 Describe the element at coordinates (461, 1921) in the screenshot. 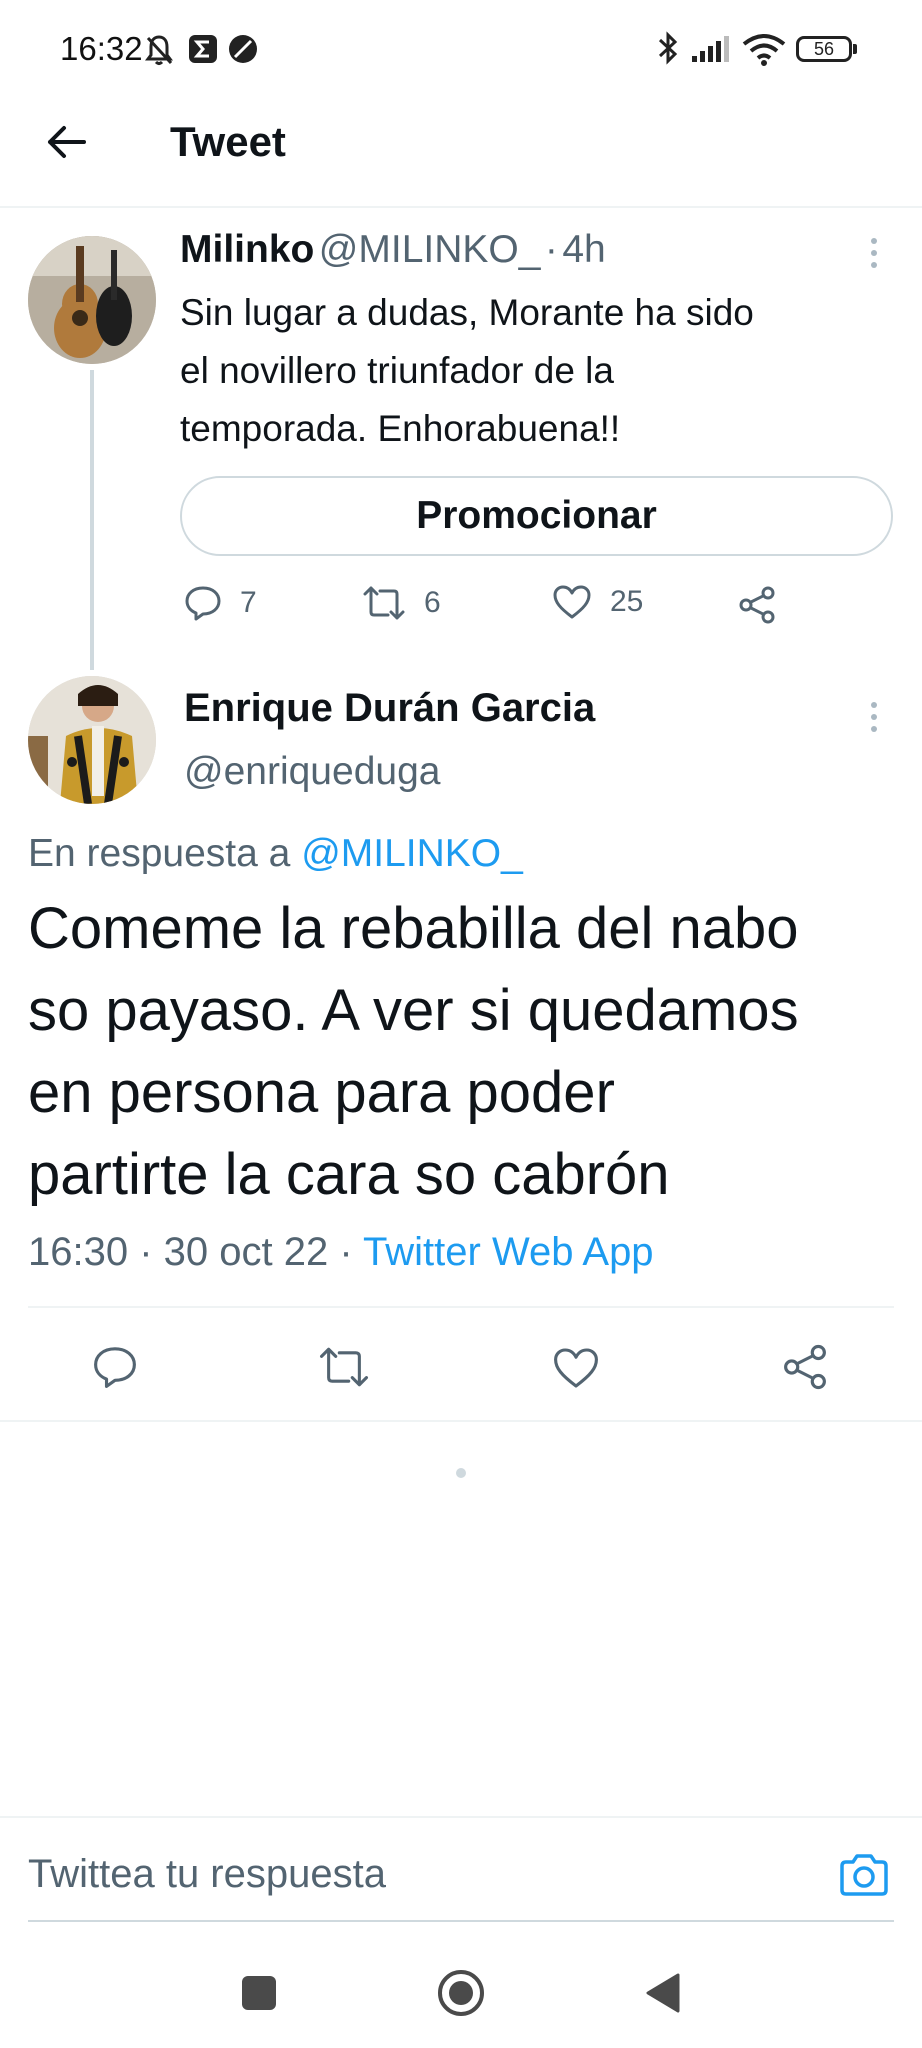

I see `reply-input-underline` at that location.